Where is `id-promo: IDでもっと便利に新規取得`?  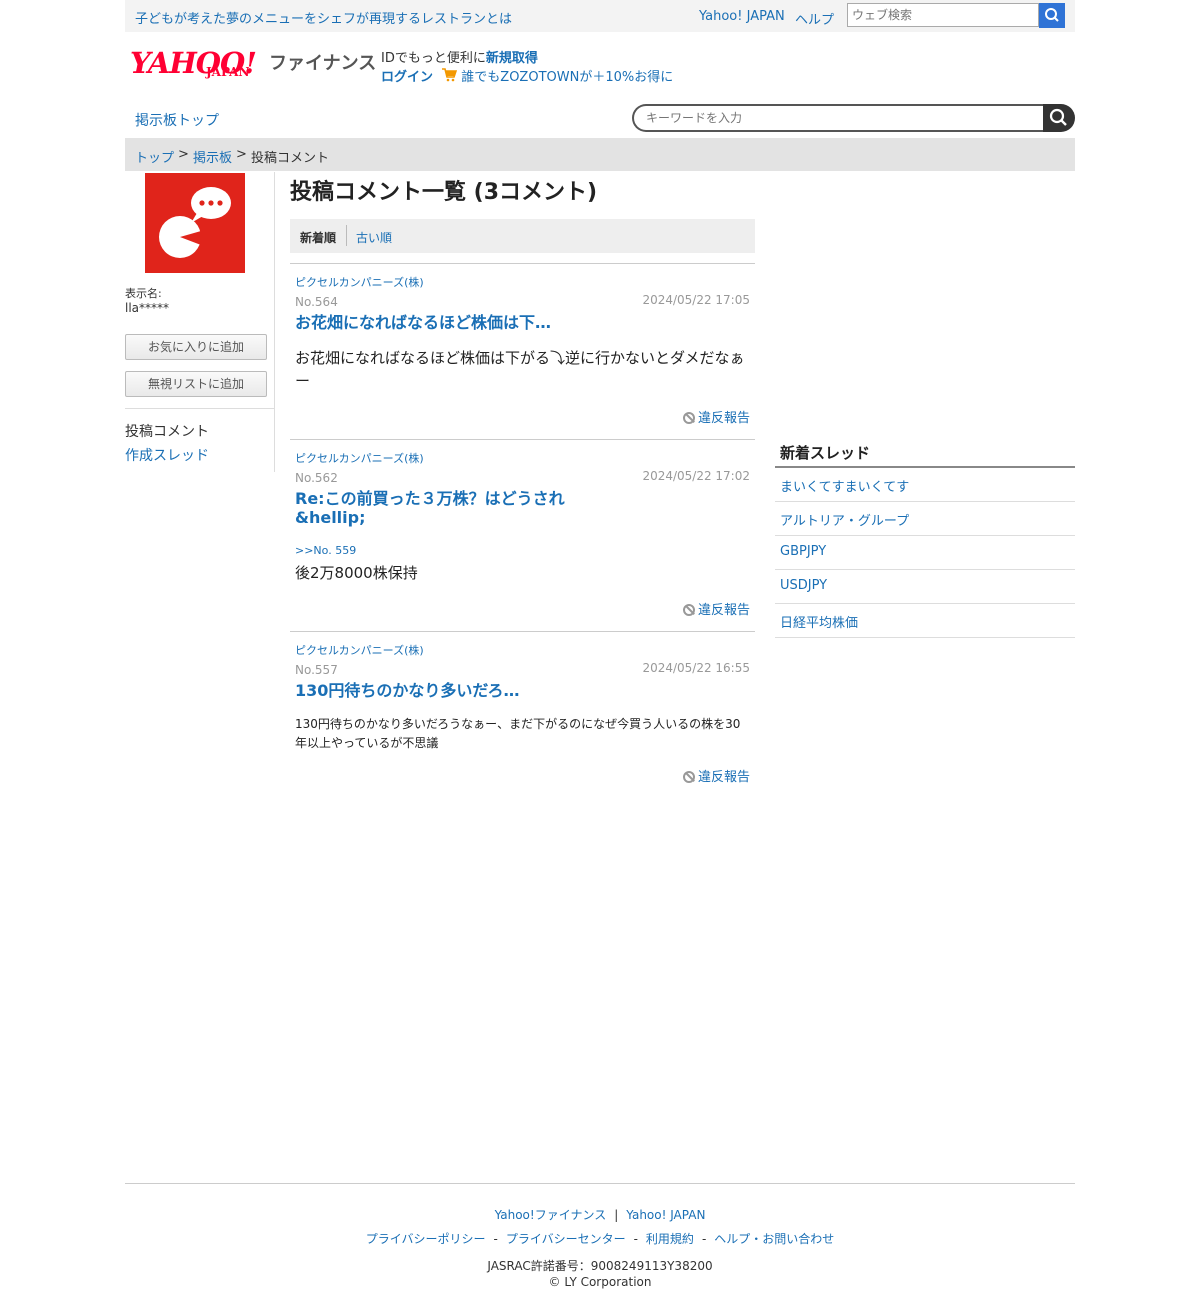
id-promo: IDでもっと便利に新規取得 is located at coordinates (459, 56).